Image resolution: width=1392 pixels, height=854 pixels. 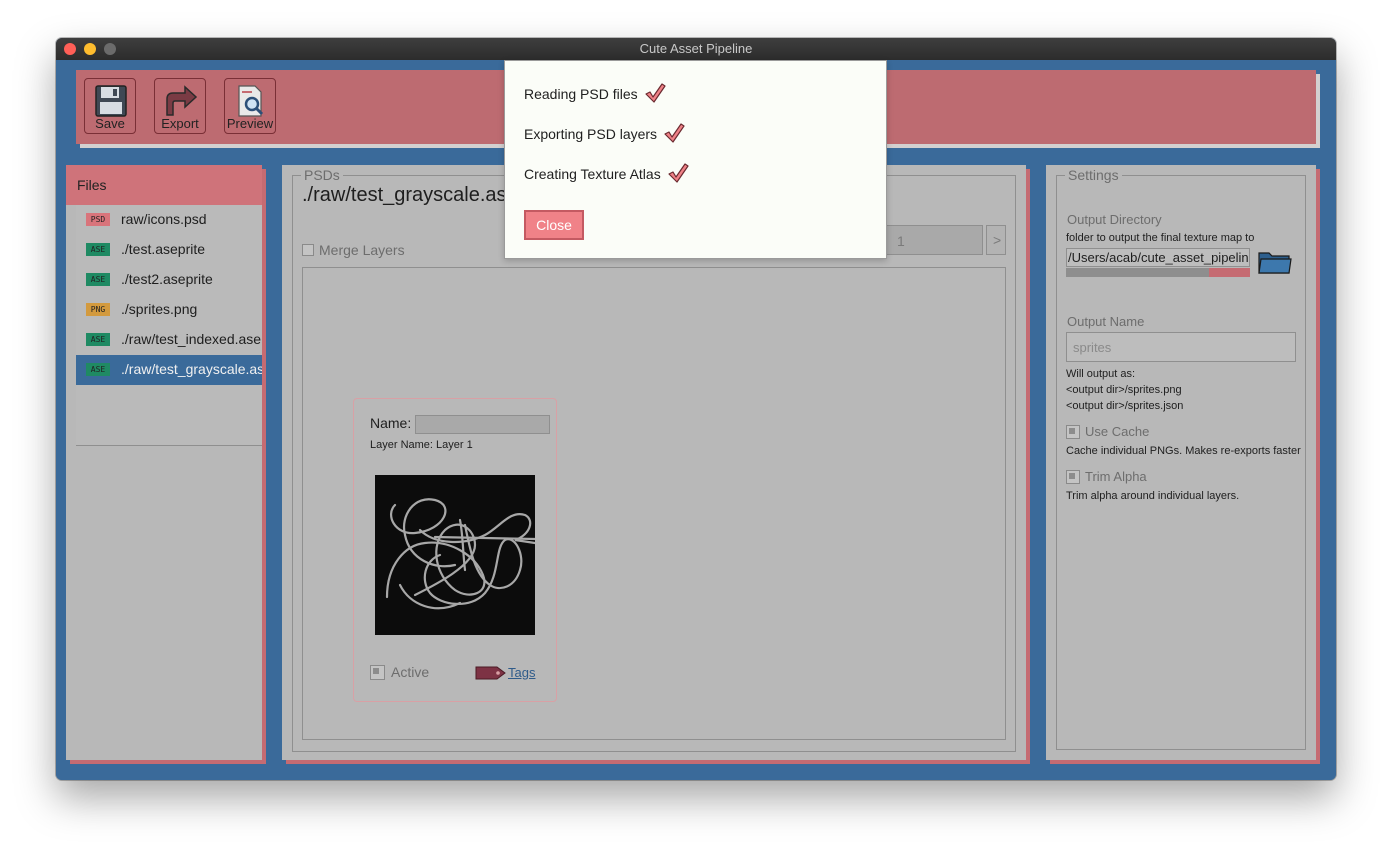 I want to click on use-cache-label: Use Cache, so click(x=1117, y=431).